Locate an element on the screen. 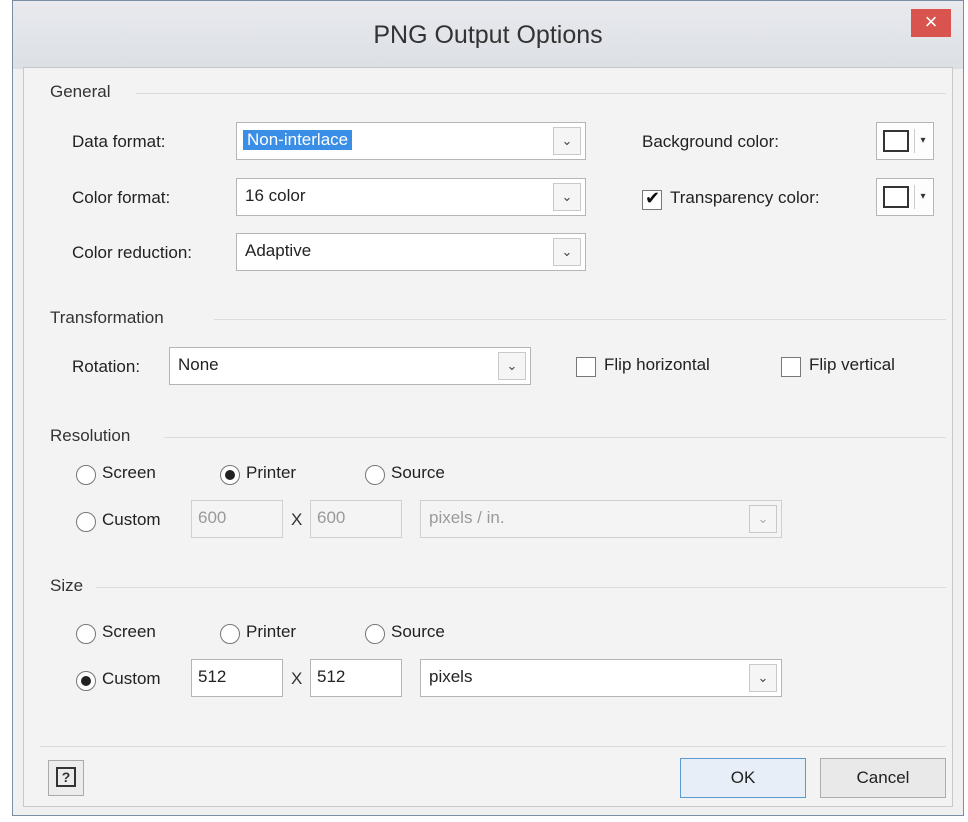 The width and height of the screenshot is (968, 822). transparency-color-label: Transparency color: is located at coordinates (745, 197).